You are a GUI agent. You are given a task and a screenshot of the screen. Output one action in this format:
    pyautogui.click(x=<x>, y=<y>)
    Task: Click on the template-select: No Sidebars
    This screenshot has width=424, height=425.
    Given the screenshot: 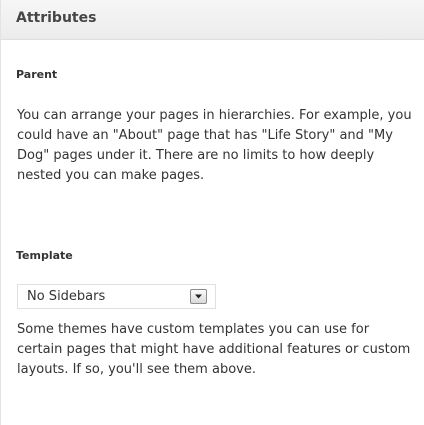 What is the action you would take?
    pyautogui.click(x=116, y=296)
    